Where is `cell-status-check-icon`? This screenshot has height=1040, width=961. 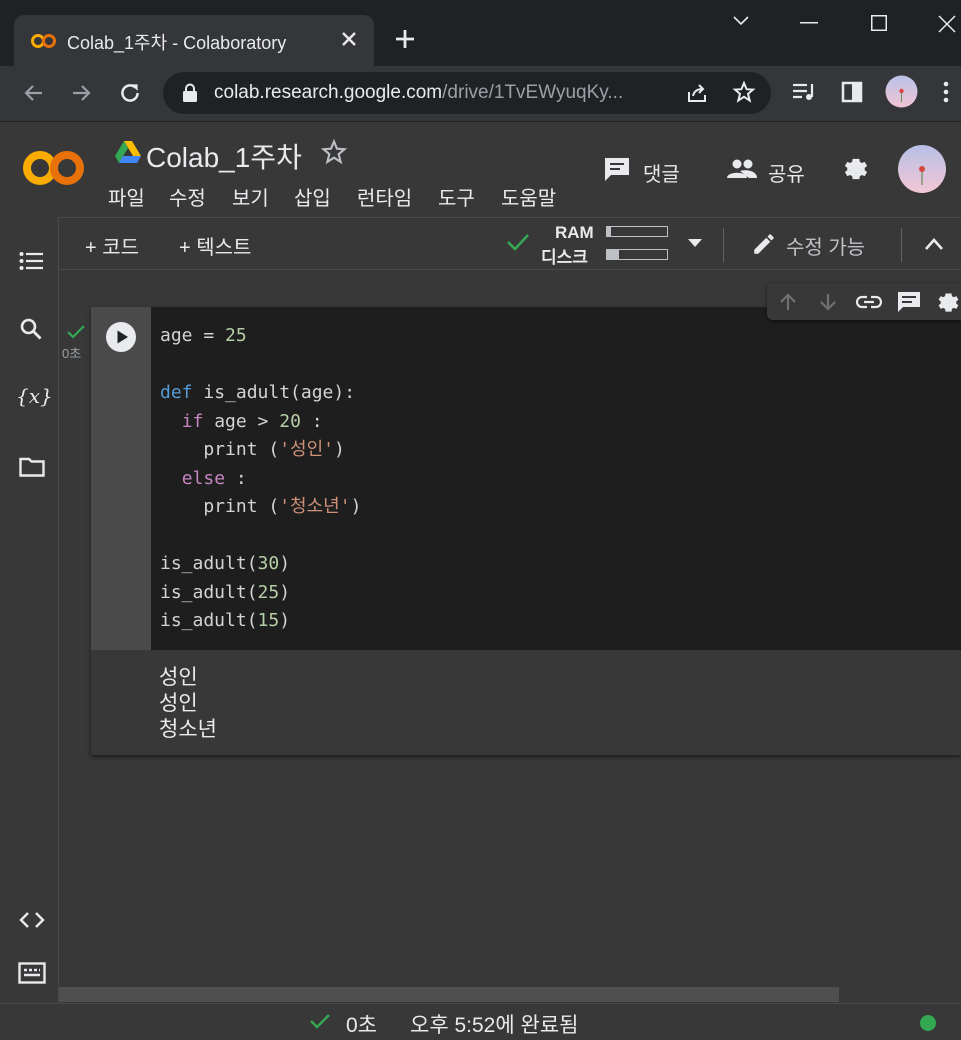
cell-status-check-icon is located at coordinates (76, 332).